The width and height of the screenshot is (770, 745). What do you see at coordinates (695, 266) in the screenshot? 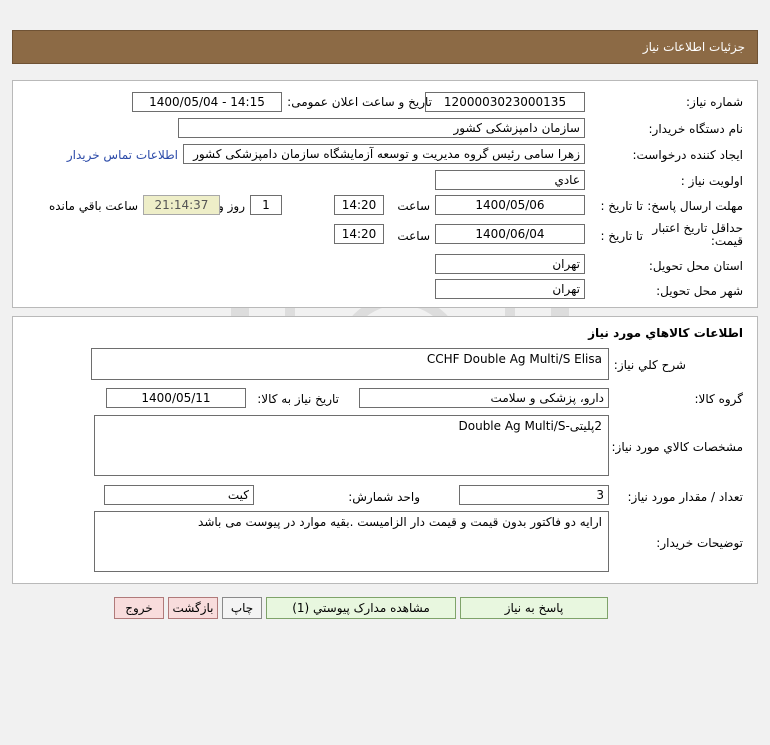
I see `delivery-province-label: استان محل تحویل:` at bounding box center [695, 266].